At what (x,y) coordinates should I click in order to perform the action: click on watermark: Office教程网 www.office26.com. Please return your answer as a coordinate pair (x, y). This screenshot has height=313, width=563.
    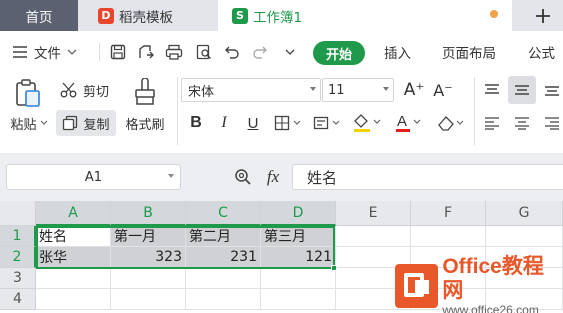
    Looking at the image, I should click on (479, 283).